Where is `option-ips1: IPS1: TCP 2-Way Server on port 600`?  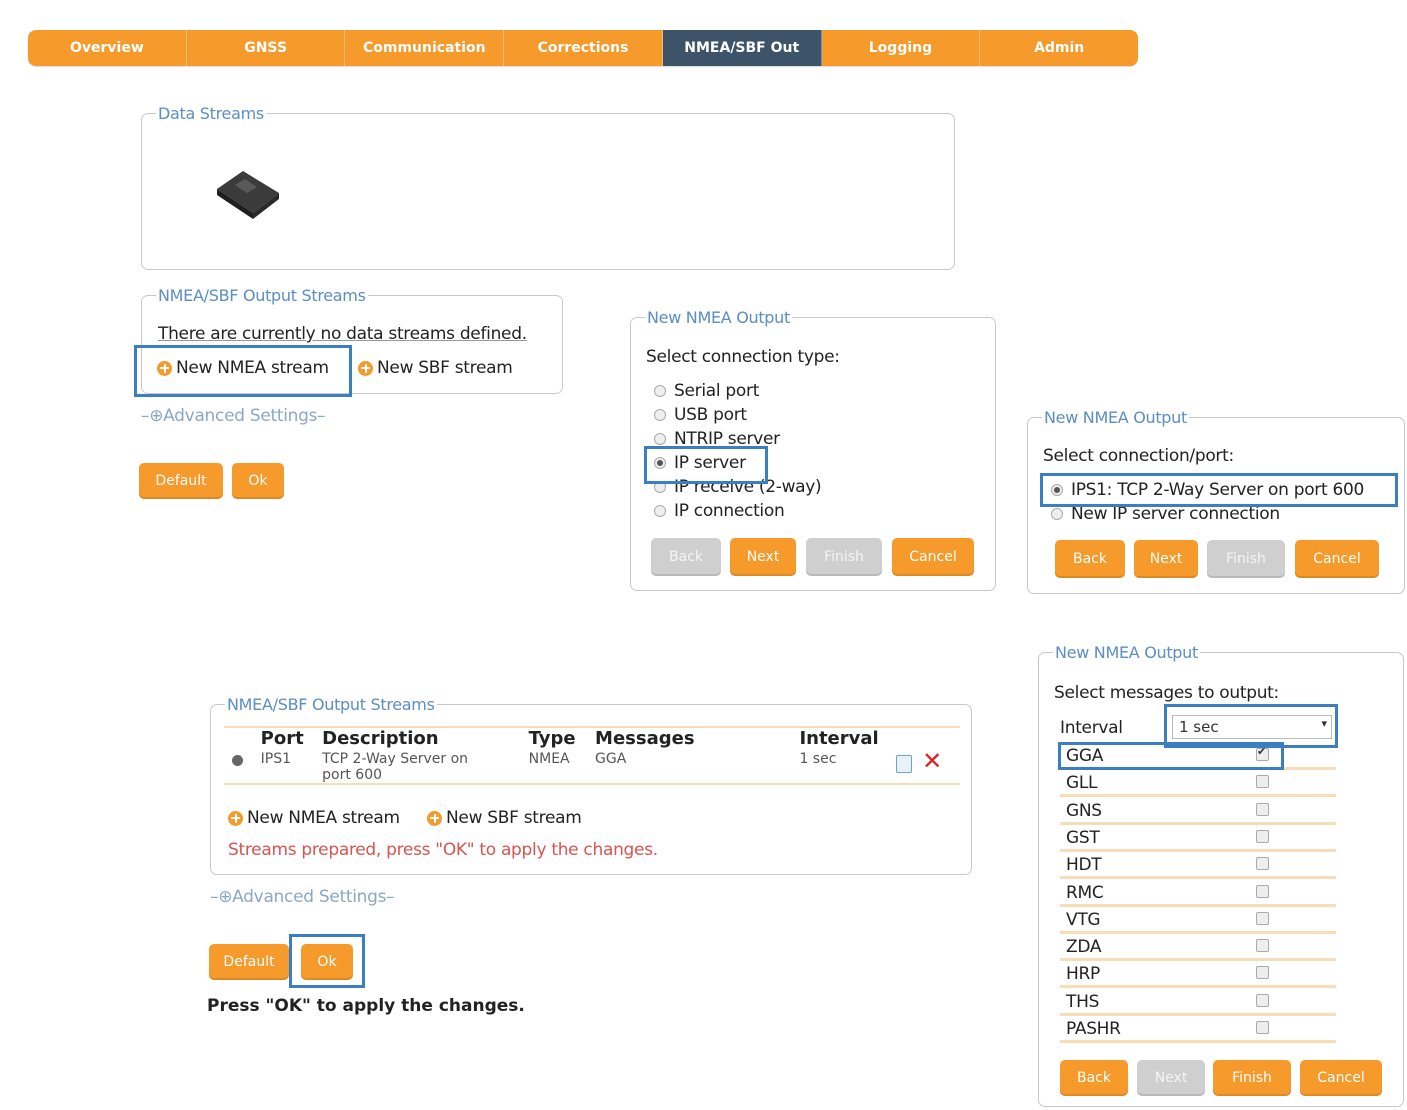 option-ips1: IPS1: TCP 2-Way Server on port 600 is located at coordinates (1207, 490).